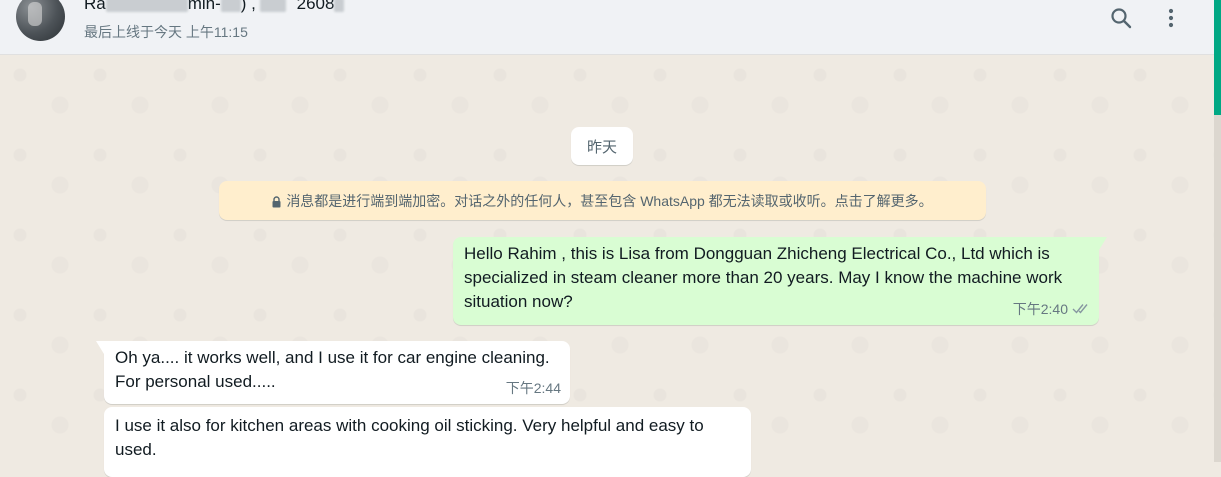  Describe the element at coordinates (1040, 309) in the screenshot. I see `message-time: 下午2:40` at that location.